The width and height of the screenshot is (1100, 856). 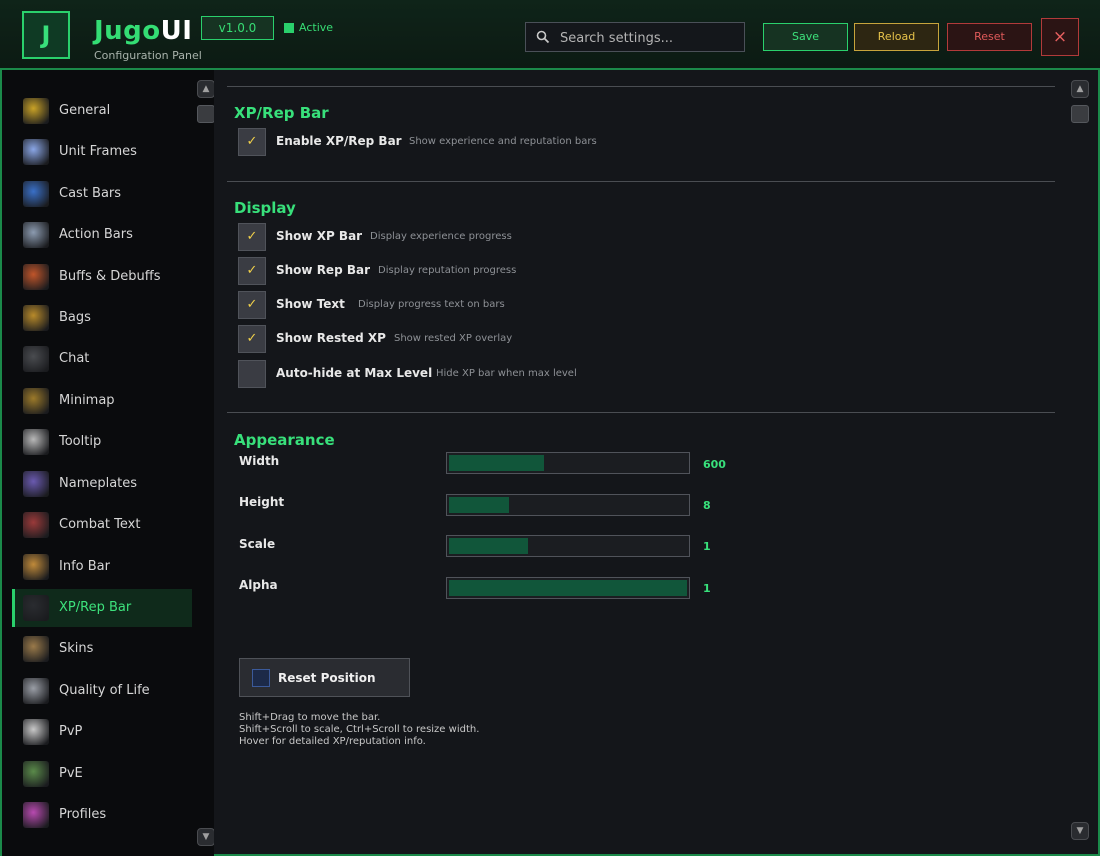 What do you see at coordinates (36, 235) in the screenshot?
I see `hand-icon` at bounding box center [36, 235].